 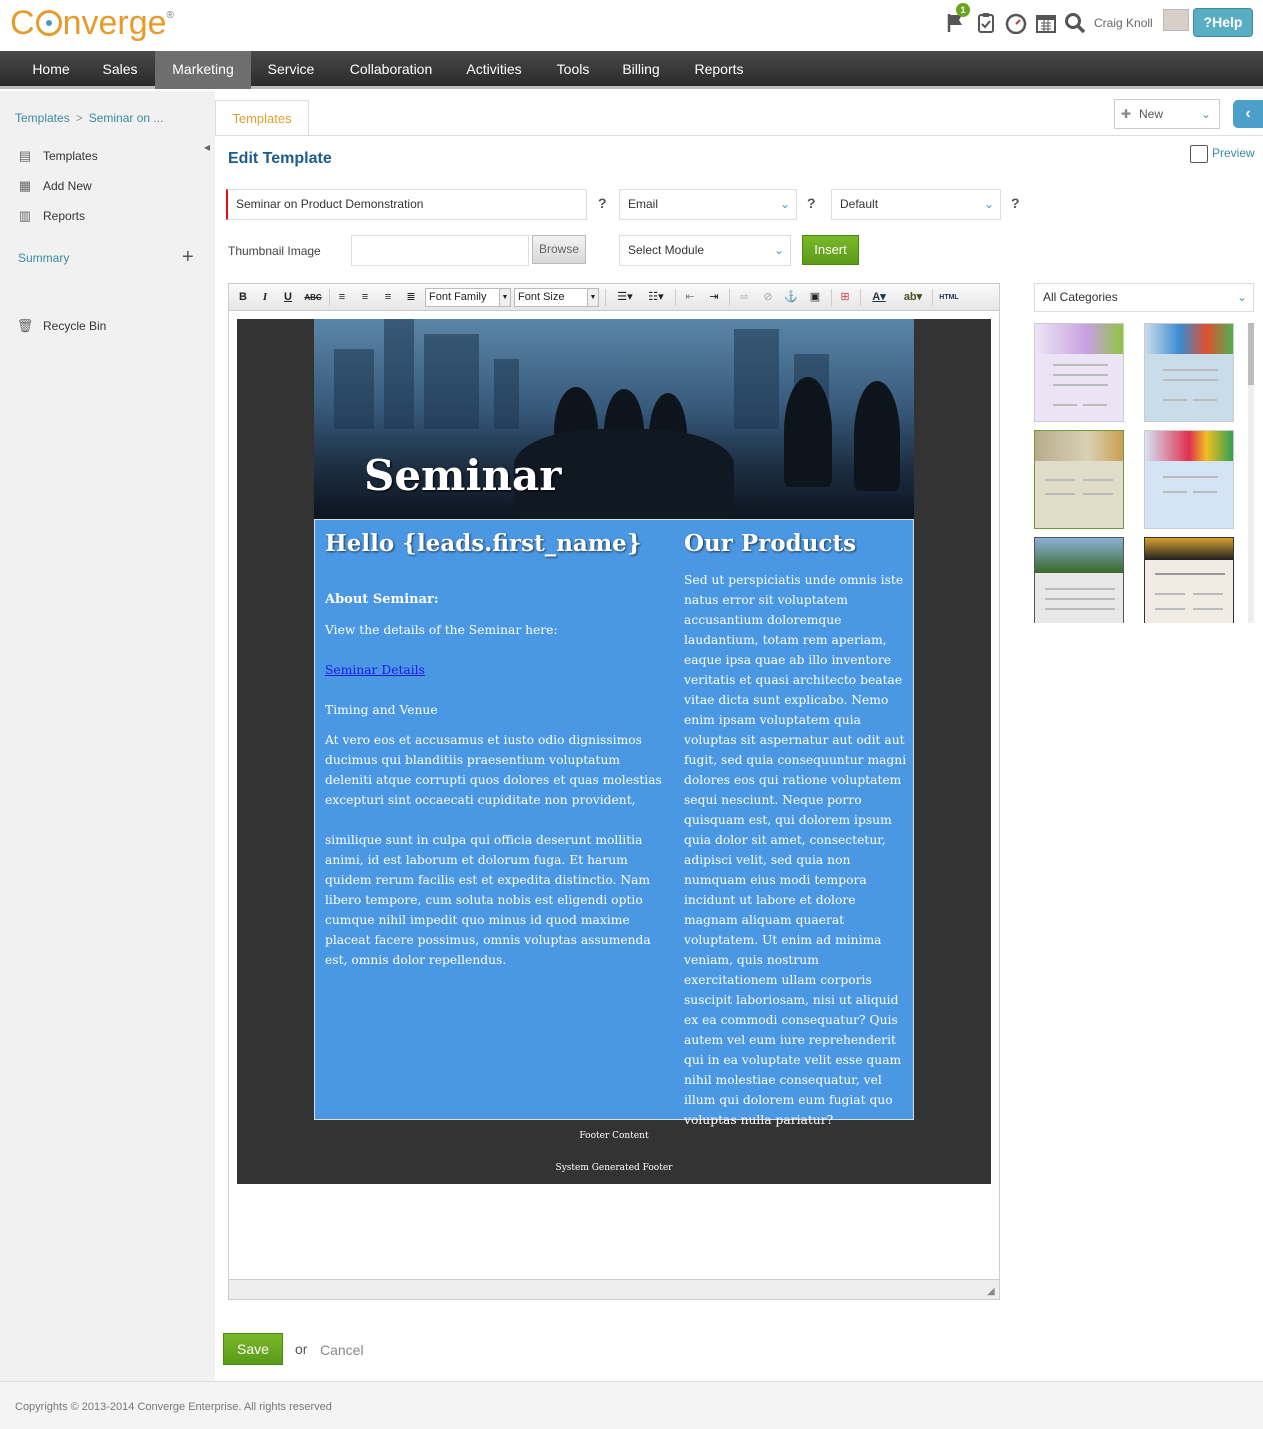 I want to click on align-justify-icon: ≣, so click(x=411, y=297).